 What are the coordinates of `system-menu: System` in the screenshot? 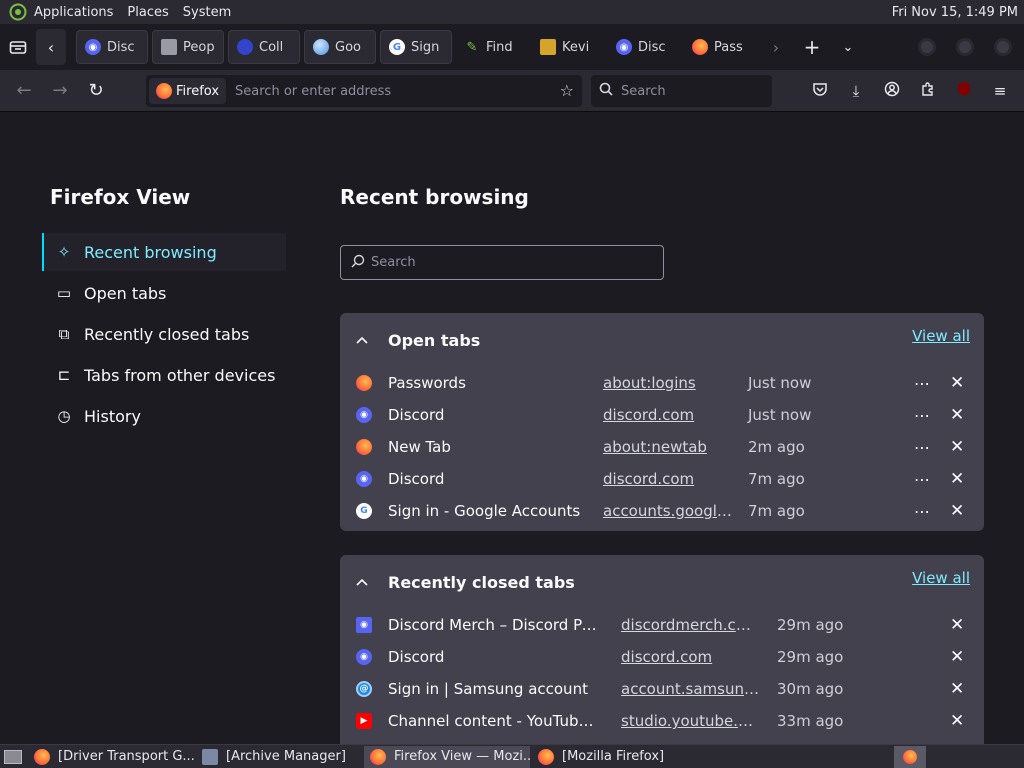 It's located at (207, 12).